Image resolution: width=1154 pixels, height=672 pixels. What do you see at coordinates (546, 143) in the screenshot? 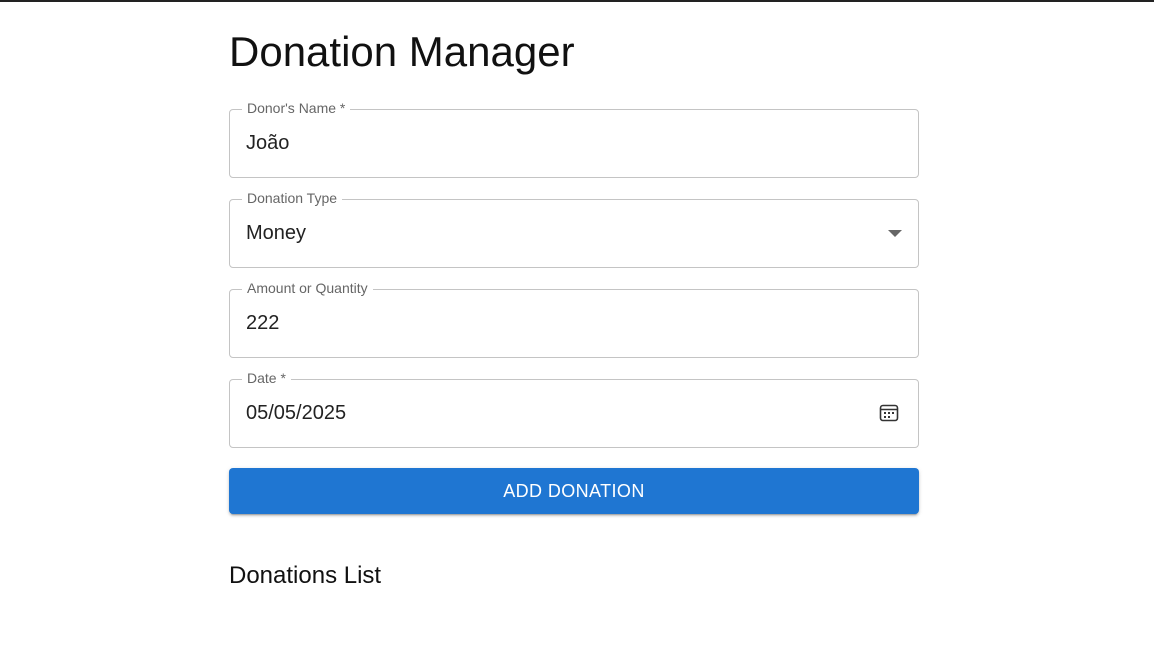
I see `donor-name-input` at bounding box center [546, 143].